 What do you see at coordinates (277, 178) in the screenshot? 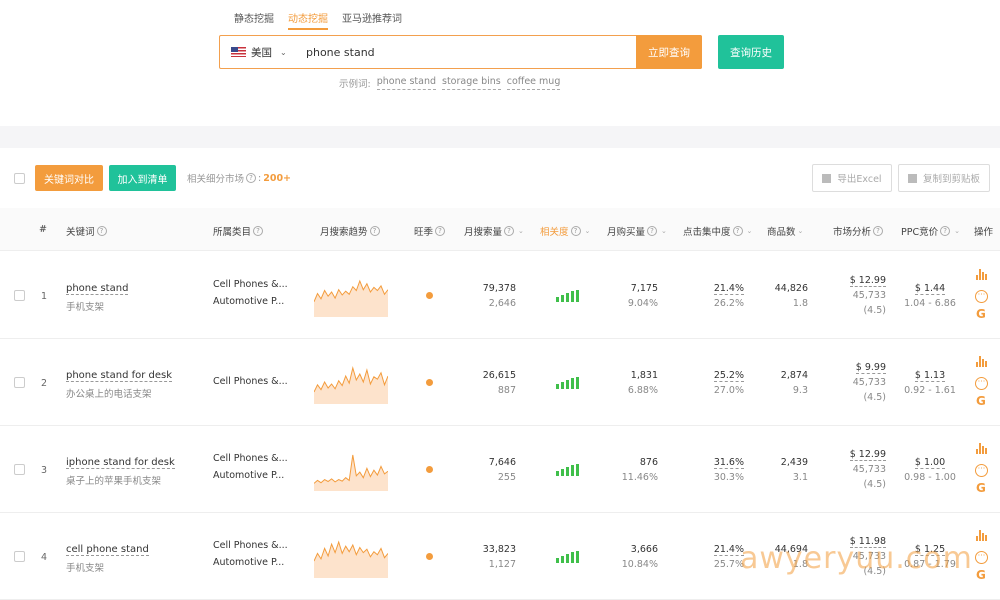
I see `market-count: 200+` at bounding box center [277, 178].